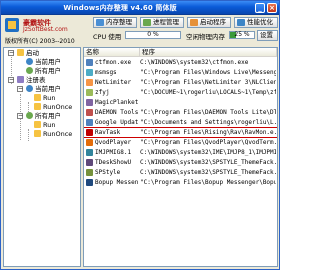 This screenshot has height=270, width=320. What do you see at coordinates (108, 172) in the screenshot?
I see `list-item-name: SPStyle` at bounding box center [108, 172].